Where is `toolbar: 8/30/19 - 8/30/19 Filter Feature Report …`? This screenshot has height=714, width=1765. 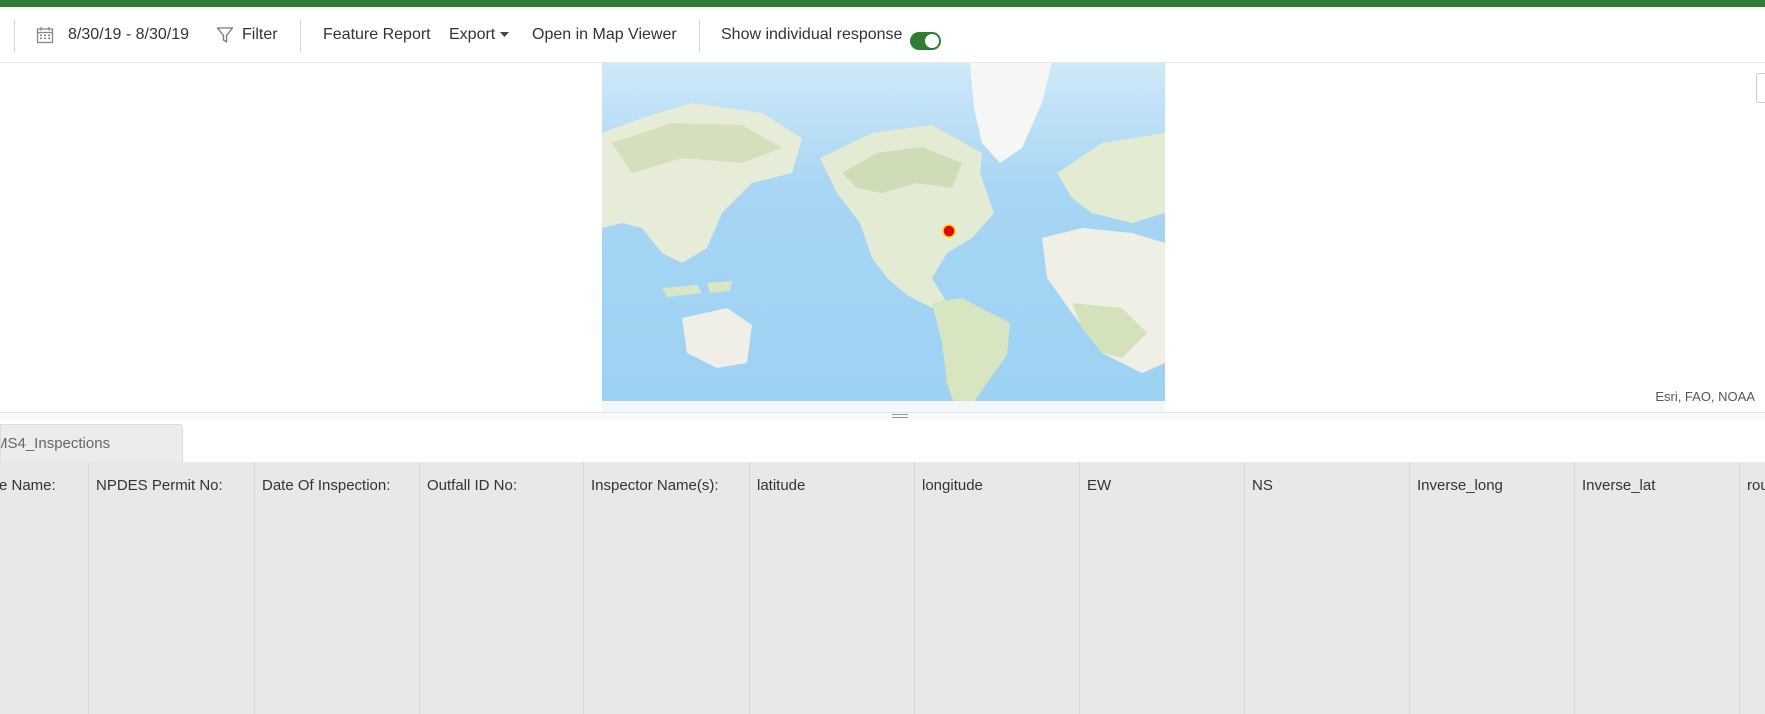 toolbar: 8/30/19 - 8/30/19 Filter Feature Report … is located at coordinates (882, 35).